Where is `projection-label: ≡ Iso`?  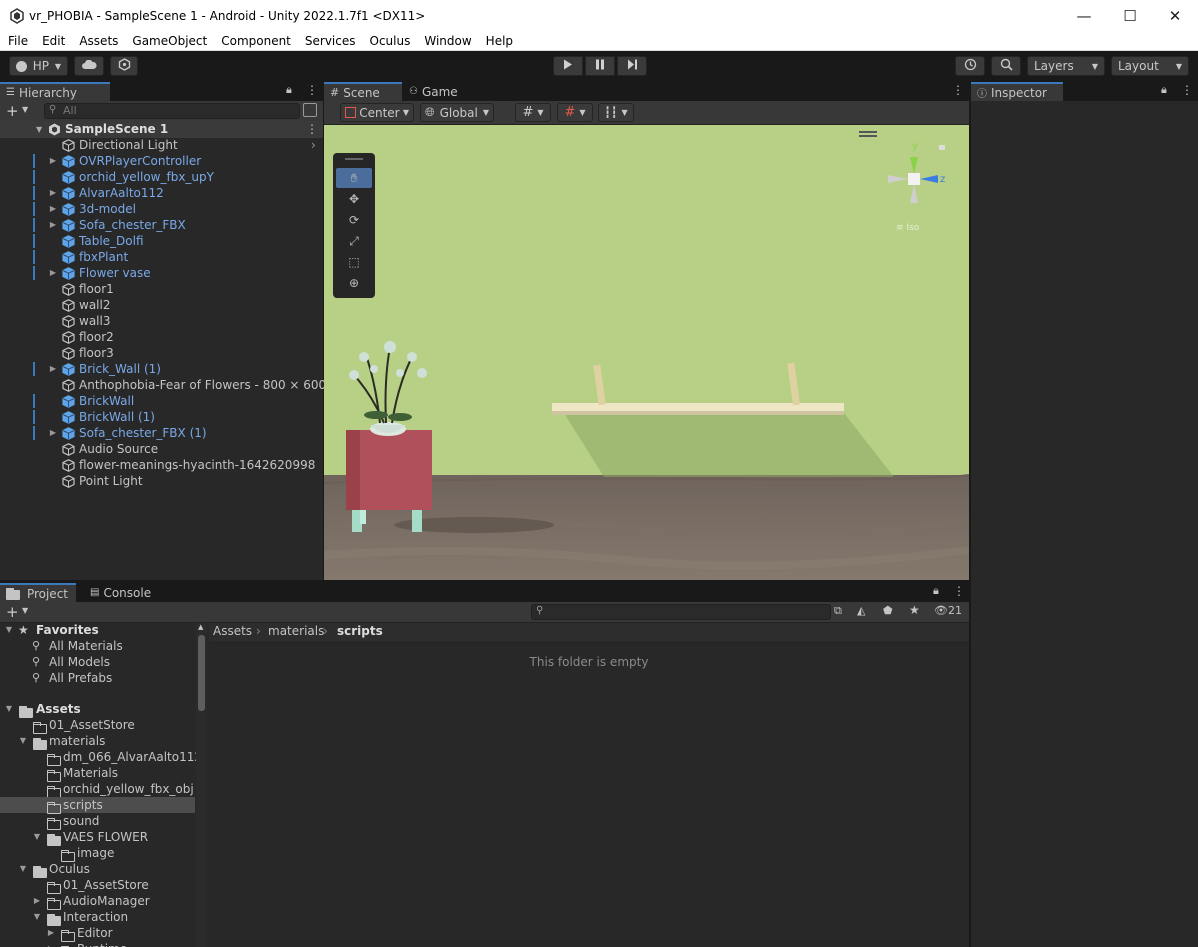 projection-label: ≡ Iso is located at coordinates (907, 228).